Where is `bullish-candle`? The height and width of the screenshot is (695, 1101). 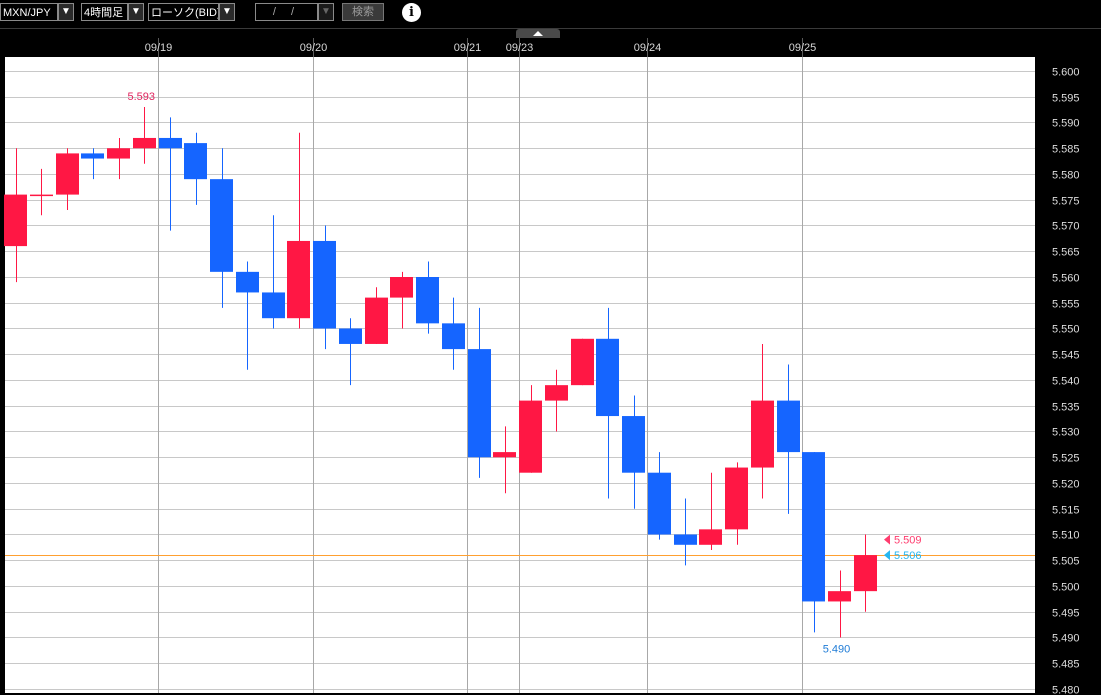 bullish-candle is located at coordinates (582, 362).